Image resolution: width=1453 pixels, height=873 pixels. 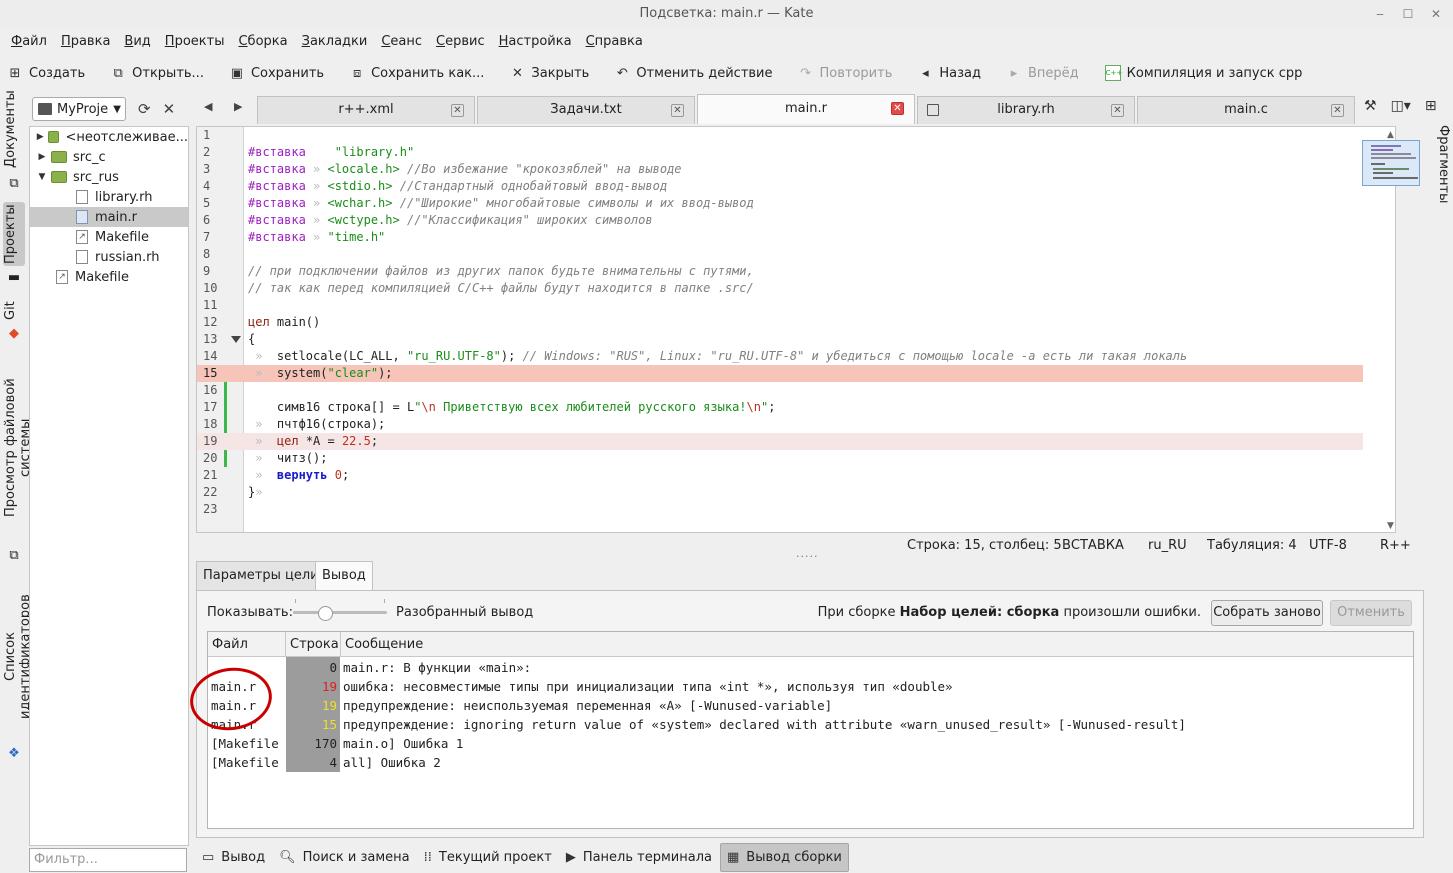 I want to click on new-button: ⊞ Создать, so click(x=47, y=73).